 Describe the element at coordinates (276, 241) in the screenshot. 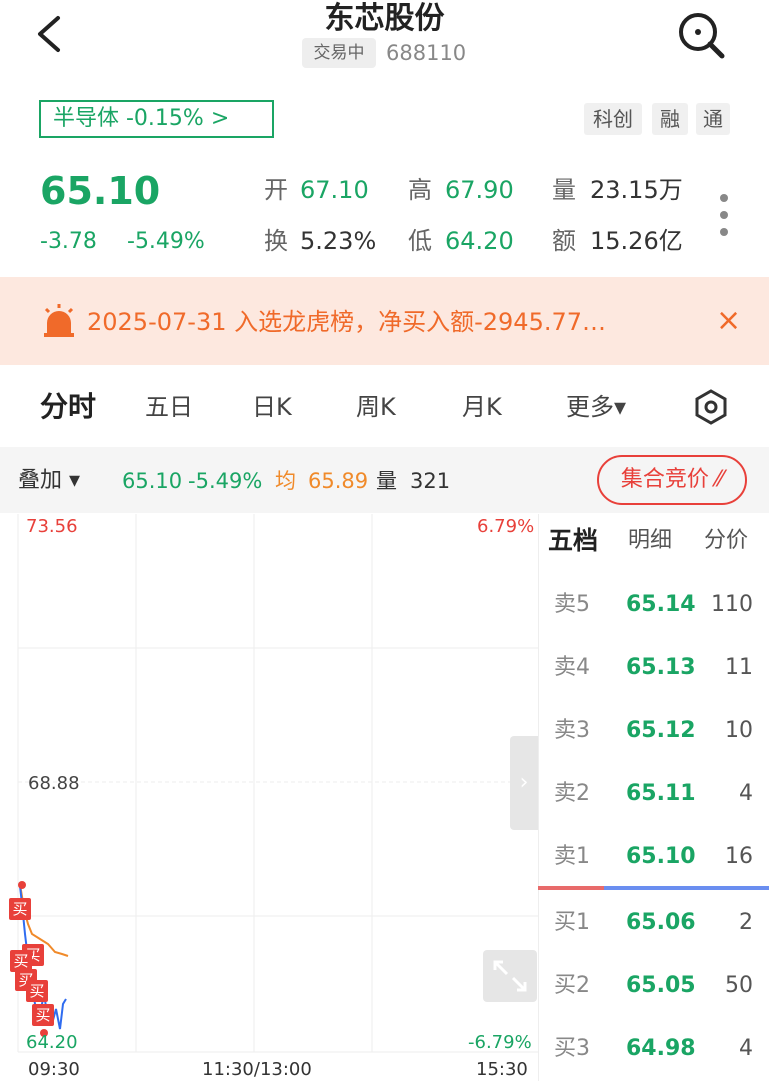

I see `turnover-label: 换` at that location.